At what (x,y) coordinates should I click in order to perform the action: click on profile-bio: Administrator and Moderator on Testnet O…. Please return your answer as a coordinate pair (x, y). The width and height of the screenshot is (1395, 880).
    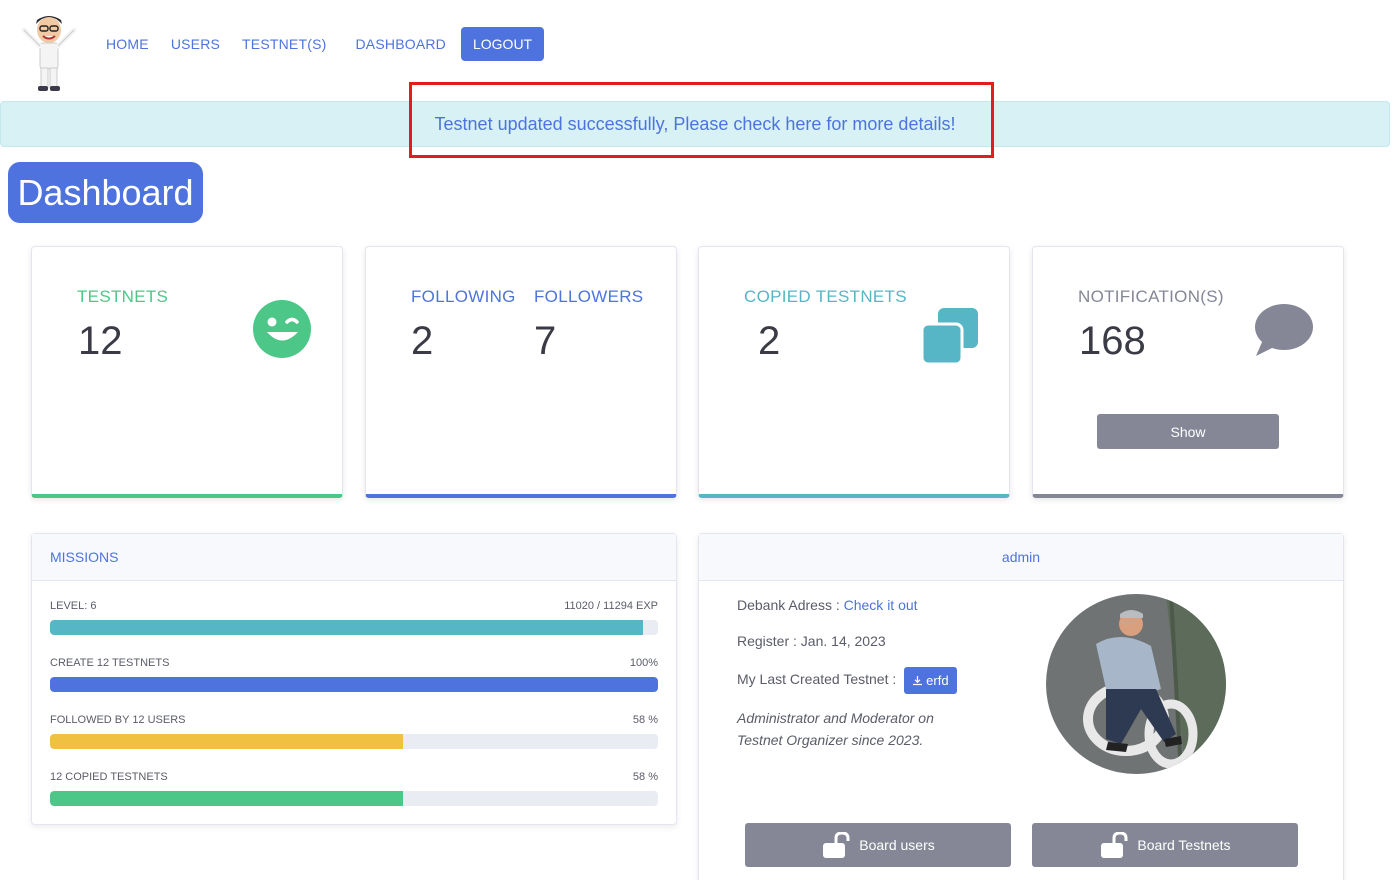
    Looking at the image, I should click on (835, 729).